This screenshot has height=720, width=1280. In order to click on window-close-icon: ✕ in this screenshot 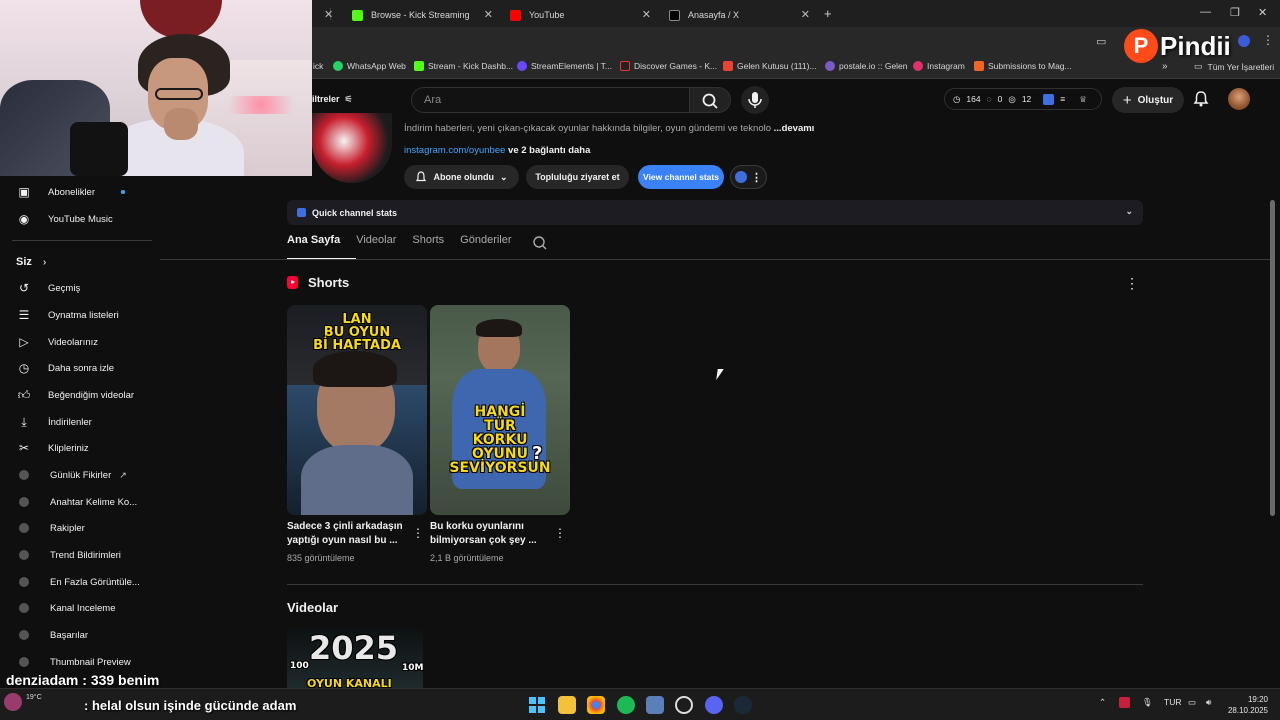, I will do `click(1262, 12)`.